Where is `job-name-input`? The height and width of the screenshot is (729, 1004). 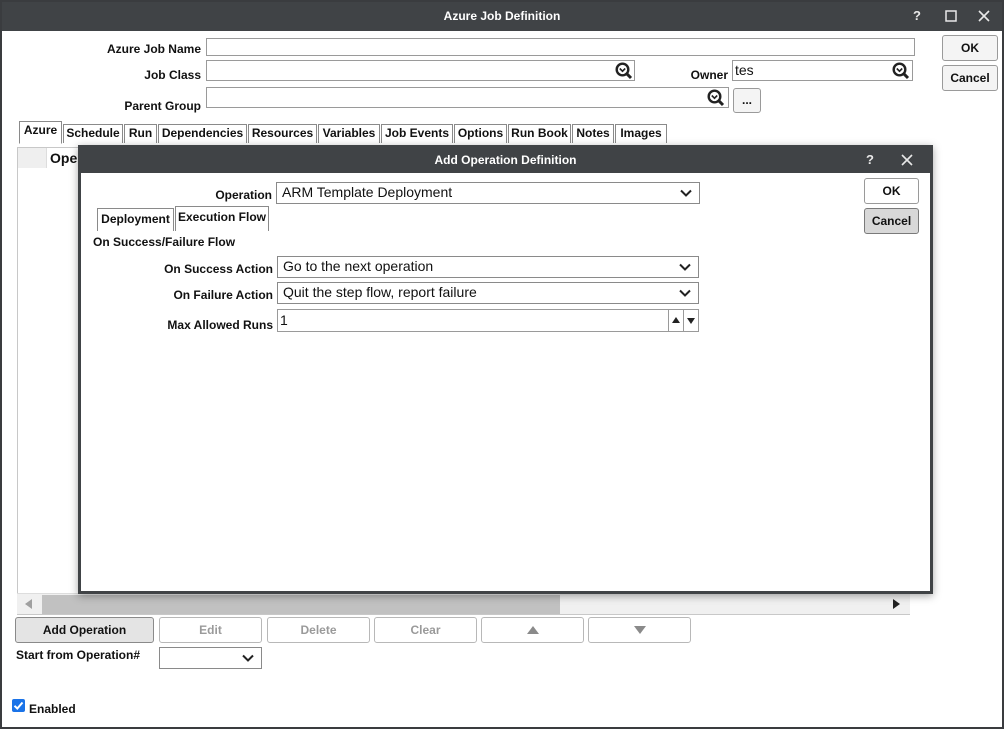 job-name-input is located at coordinates (560, 47).